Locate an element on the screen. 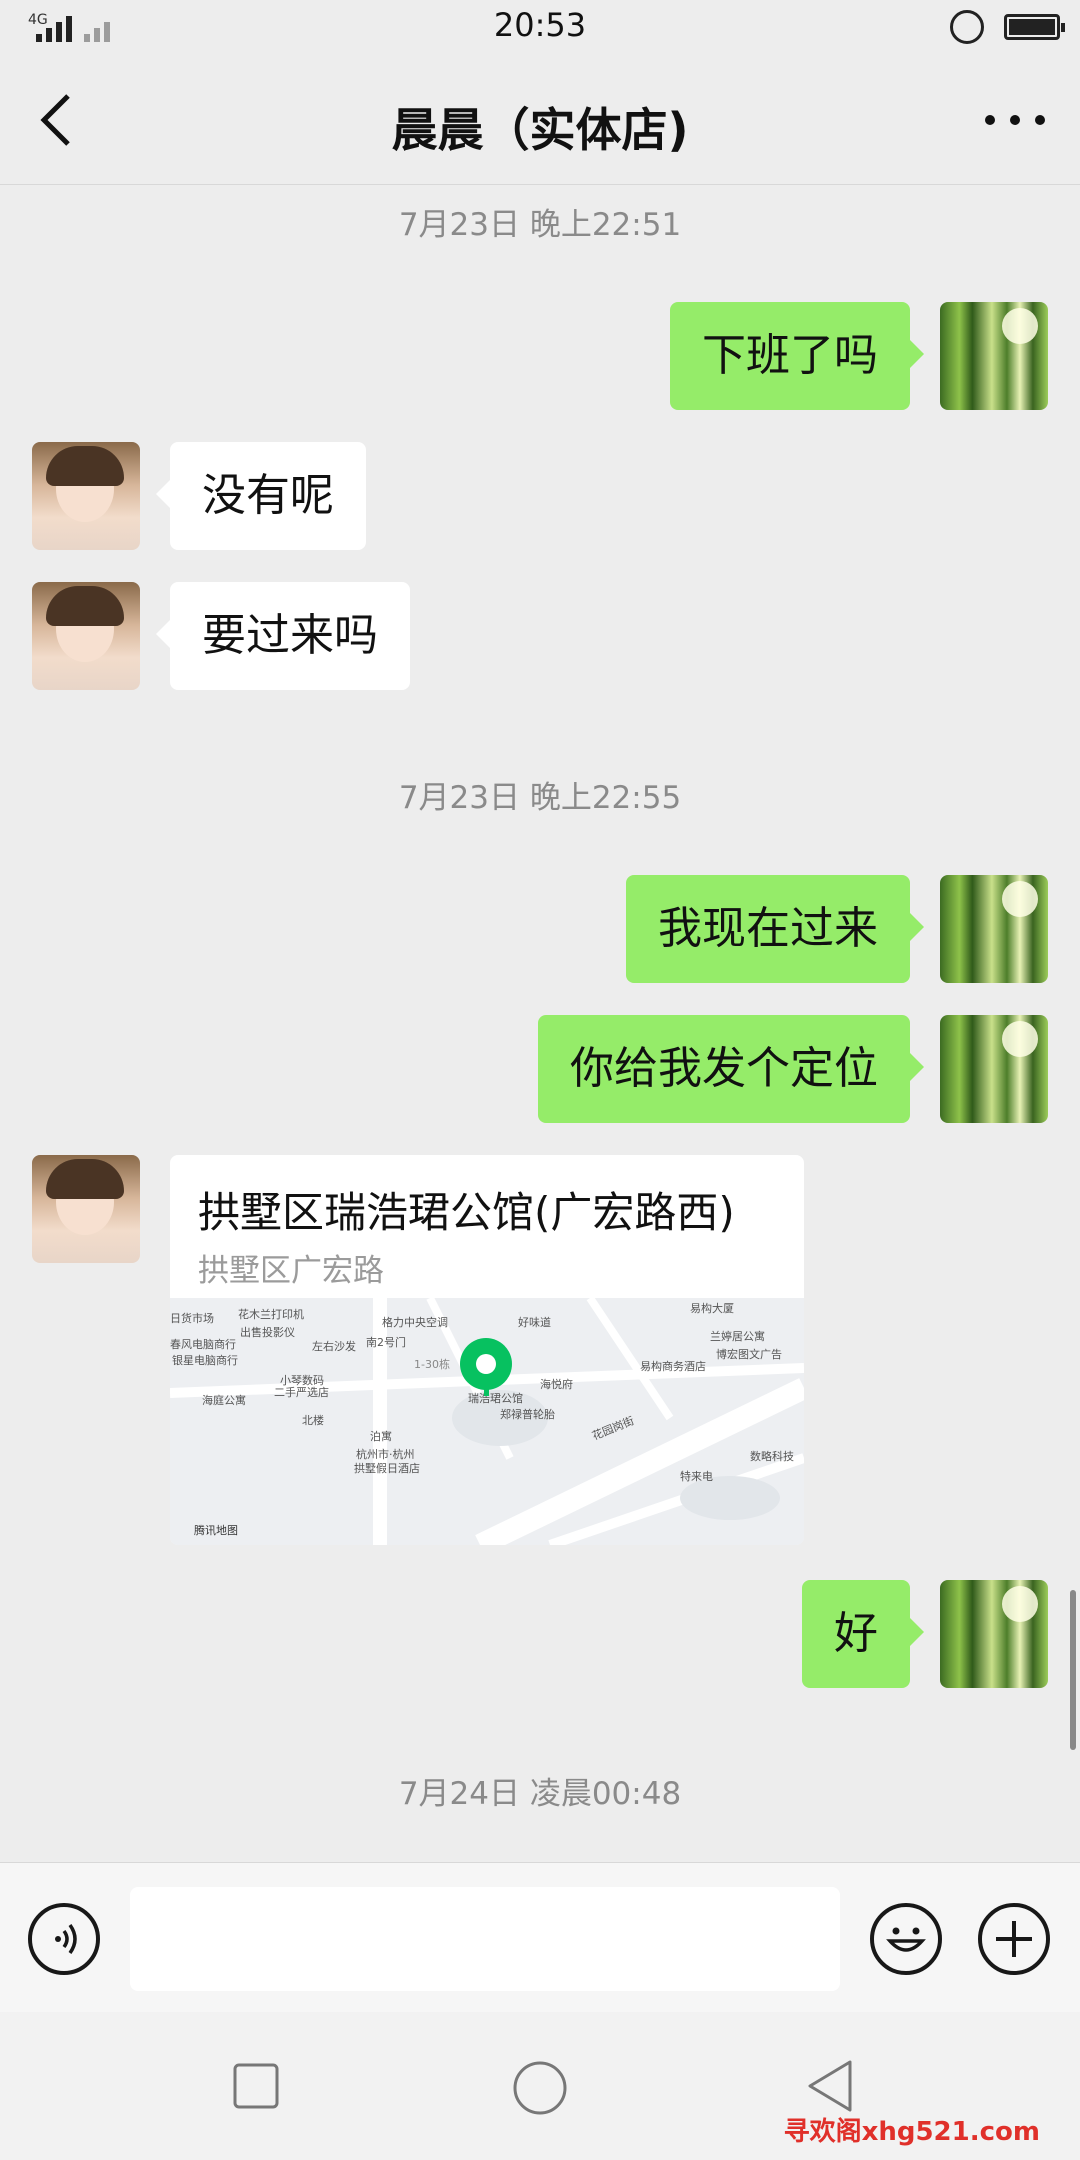  voice-icon is located at coordinates (66, 1939).